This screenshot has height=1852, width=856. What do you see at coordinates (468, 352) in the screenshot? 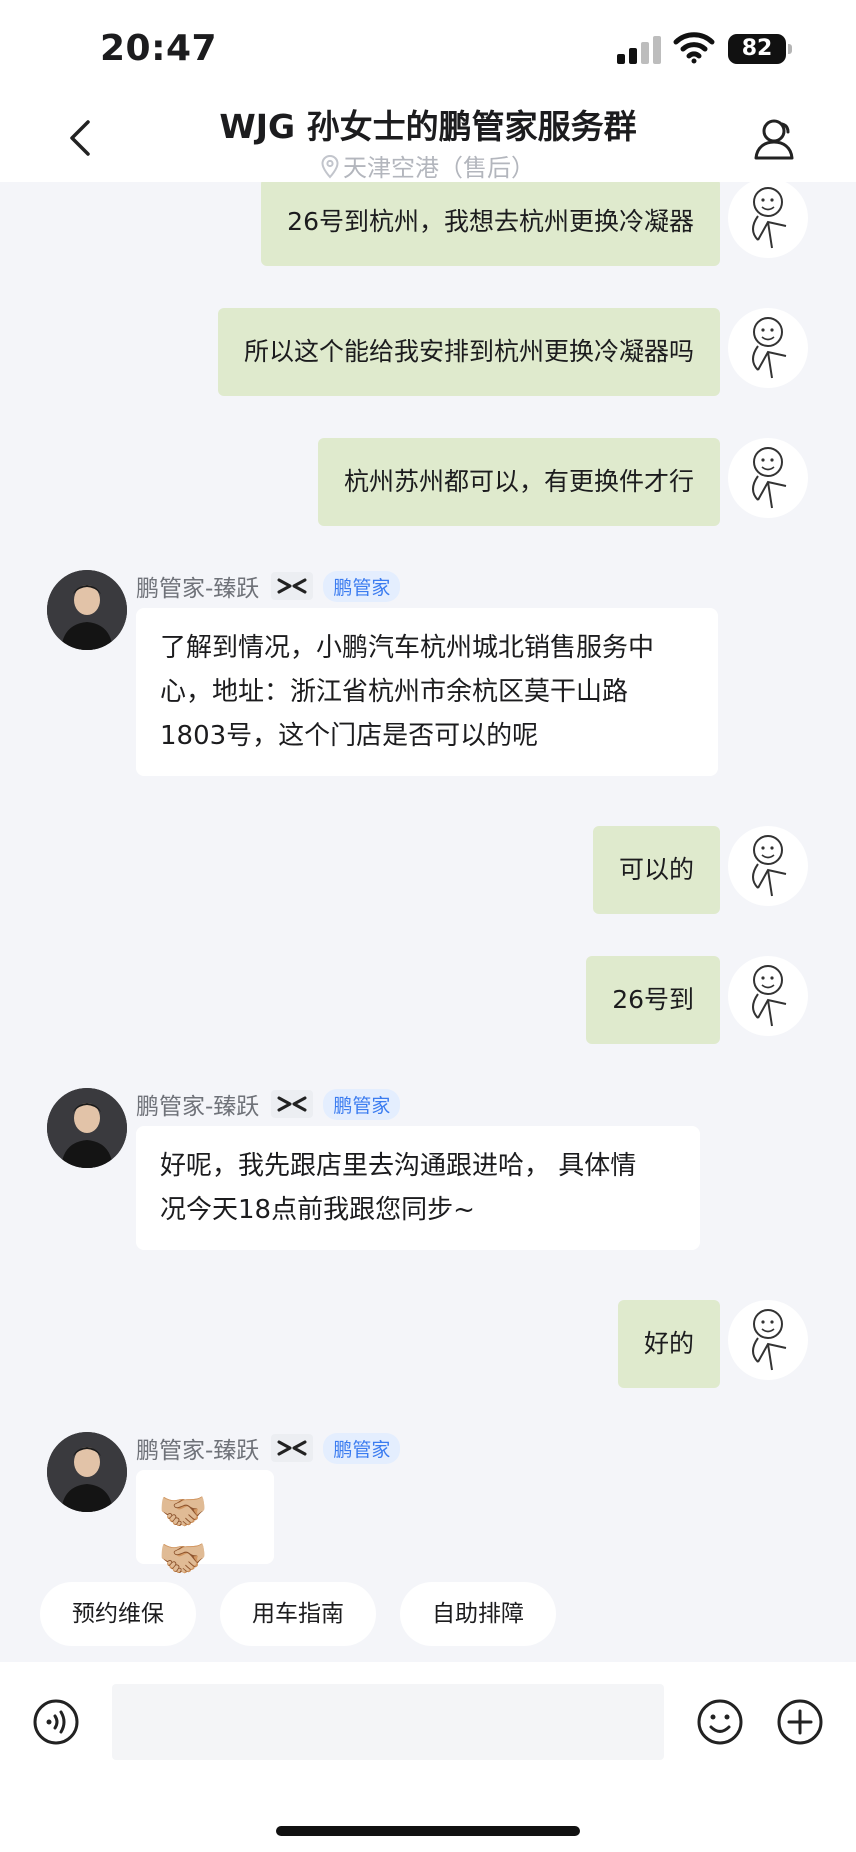
I see `outgoing-message: 所以这个能给我安排到杭州更换冷凝器吗` at bounding box center [468, 352].